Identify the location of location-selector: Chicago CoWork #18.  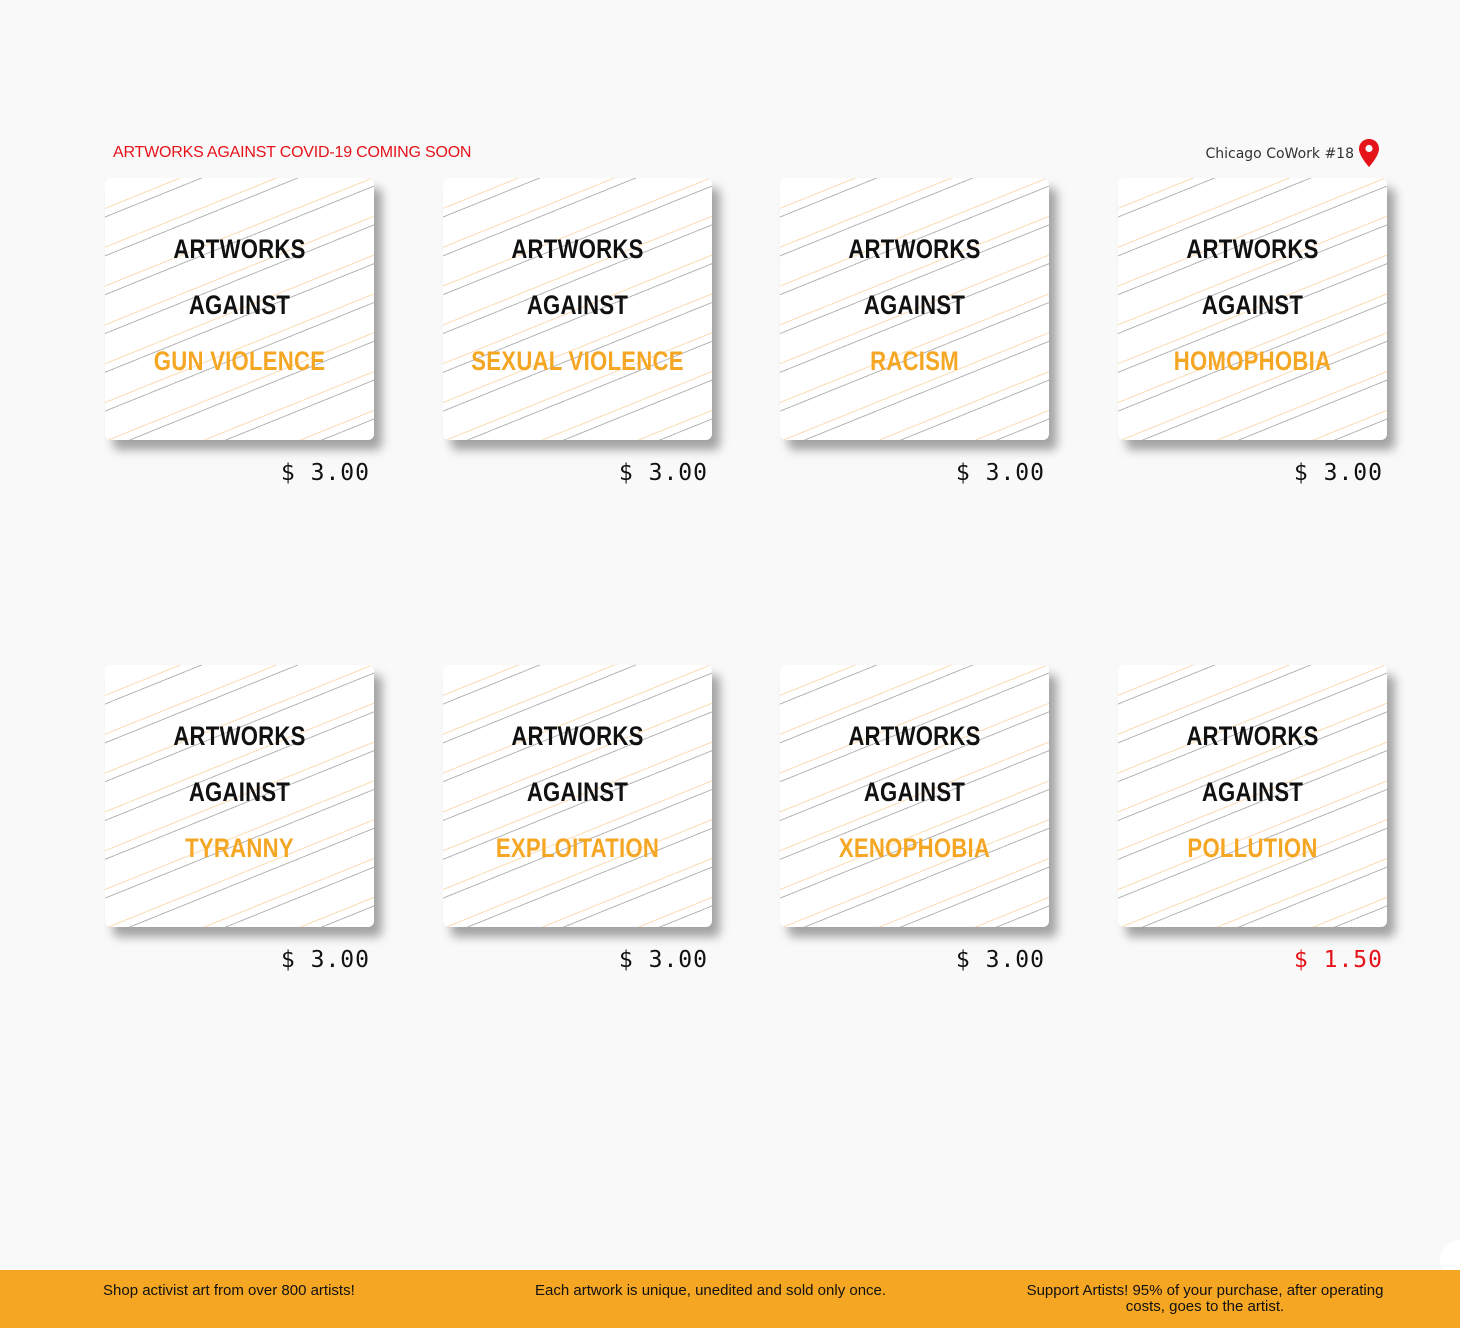
(1292, 153).